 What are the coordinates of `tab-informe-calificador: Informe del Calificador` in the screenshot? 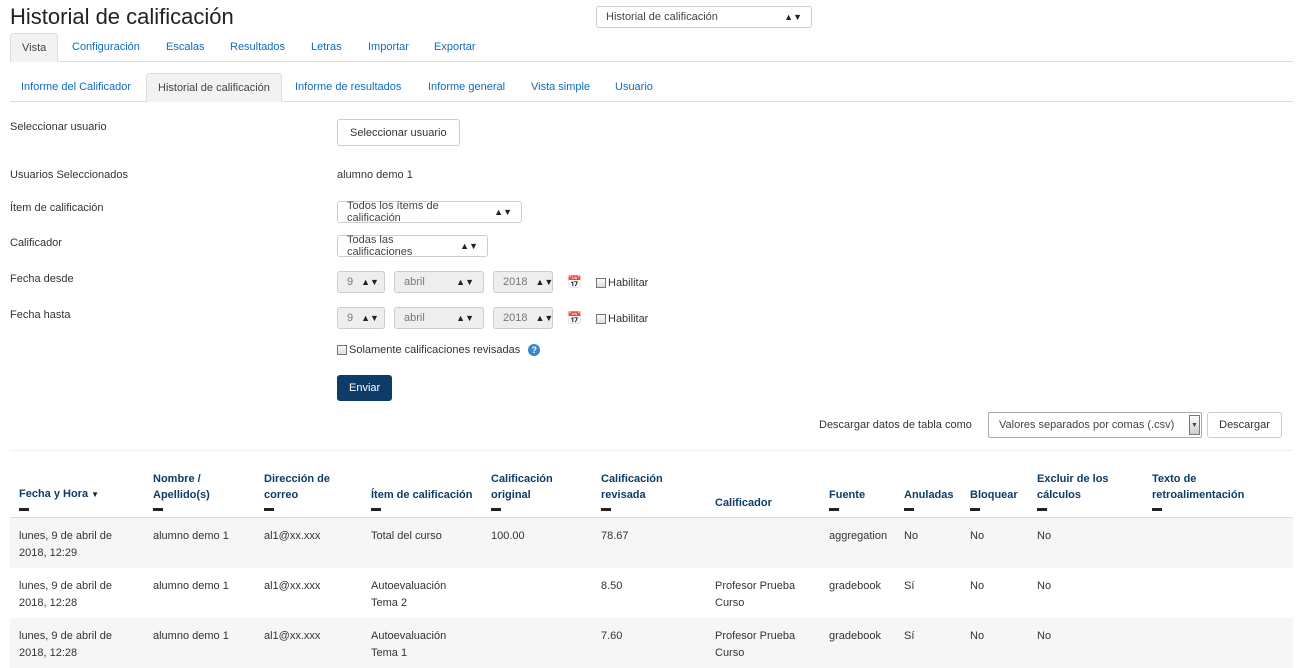 It's located at (76, 87).